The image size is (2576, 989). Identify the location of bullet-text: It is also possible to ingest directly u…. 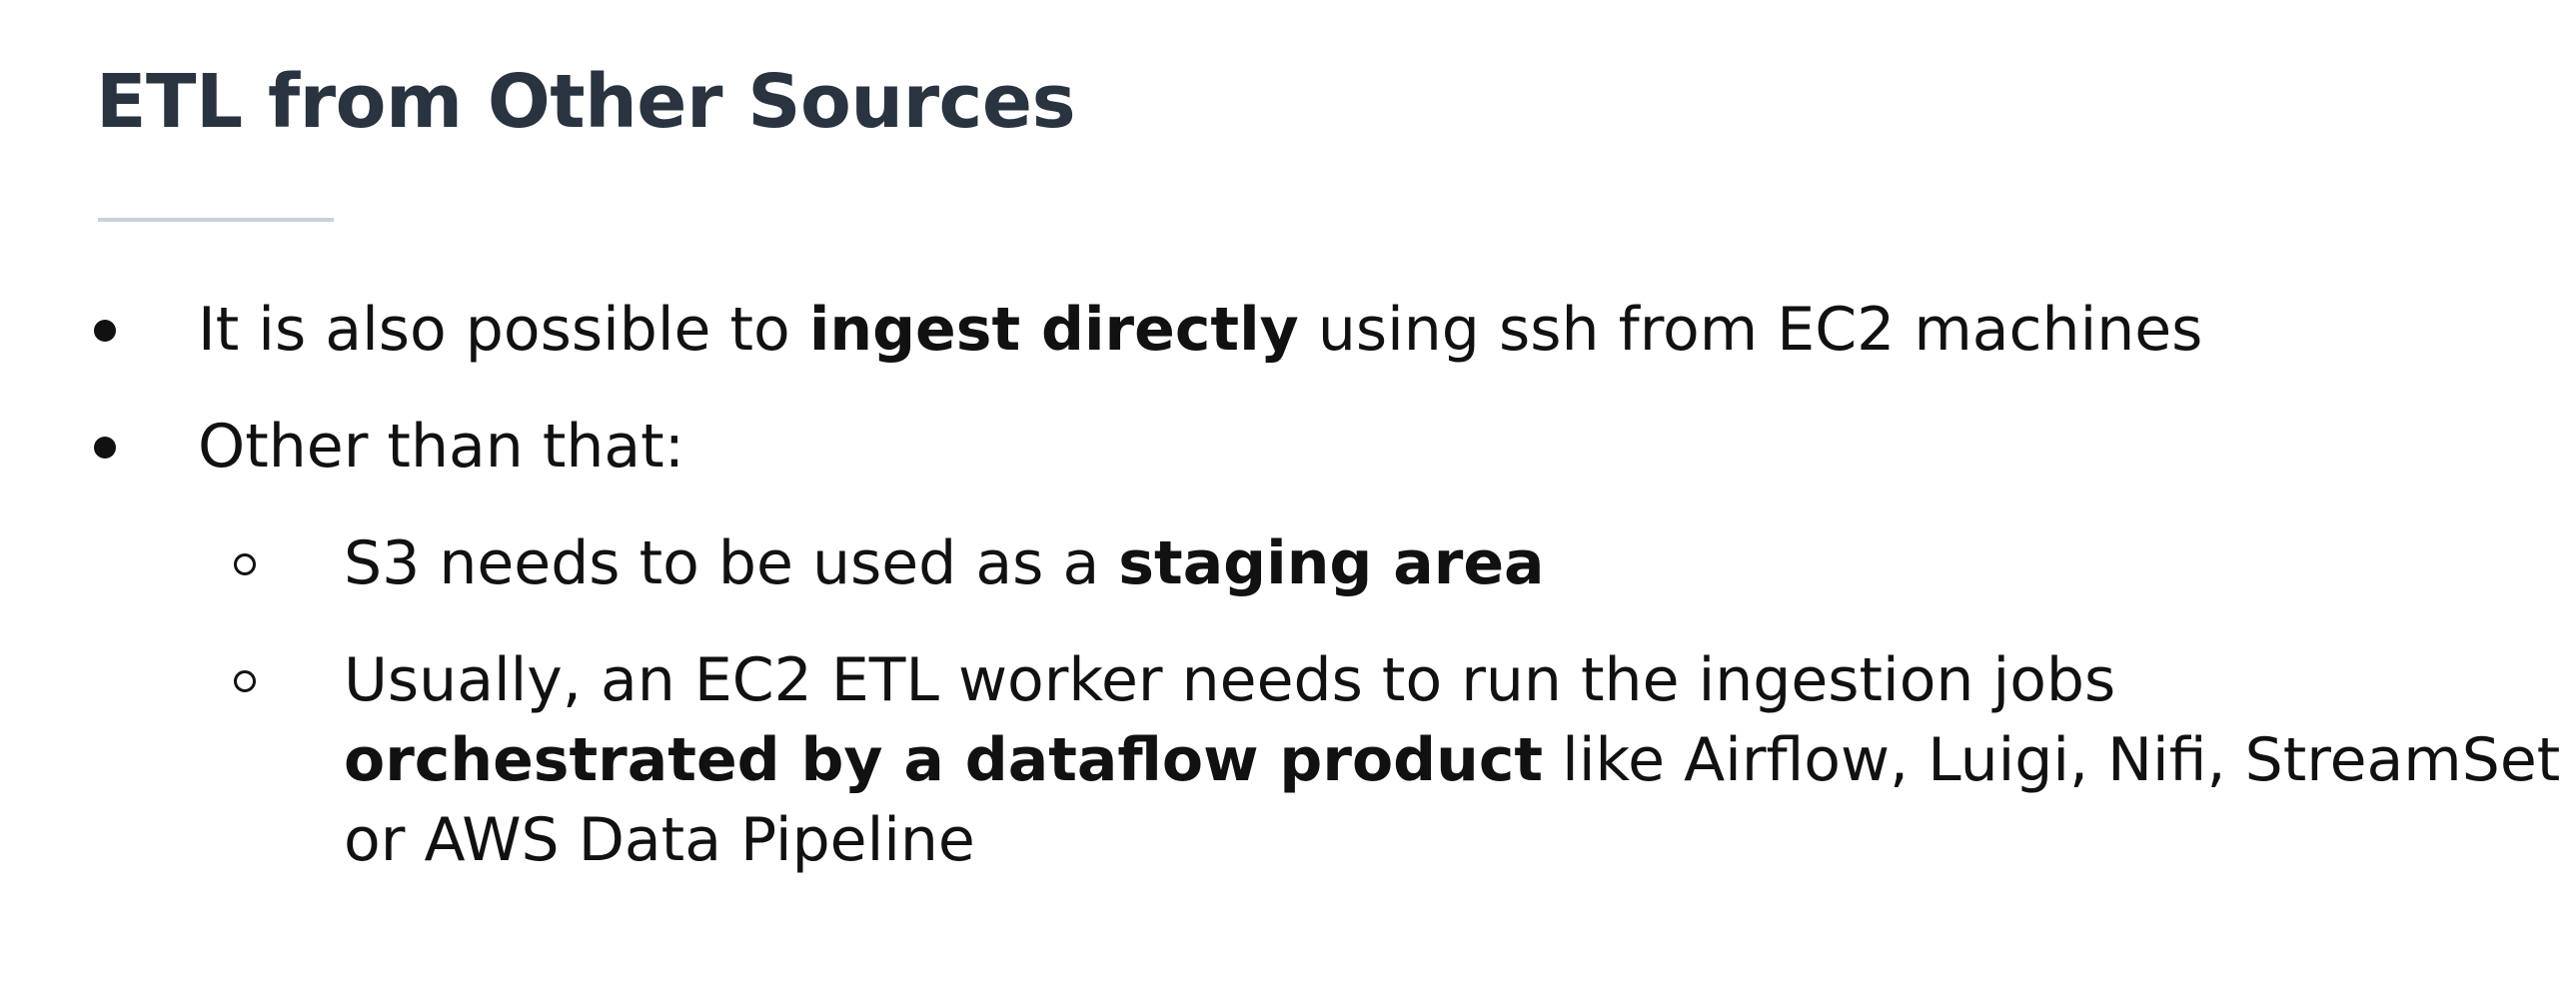
(1200, 330).